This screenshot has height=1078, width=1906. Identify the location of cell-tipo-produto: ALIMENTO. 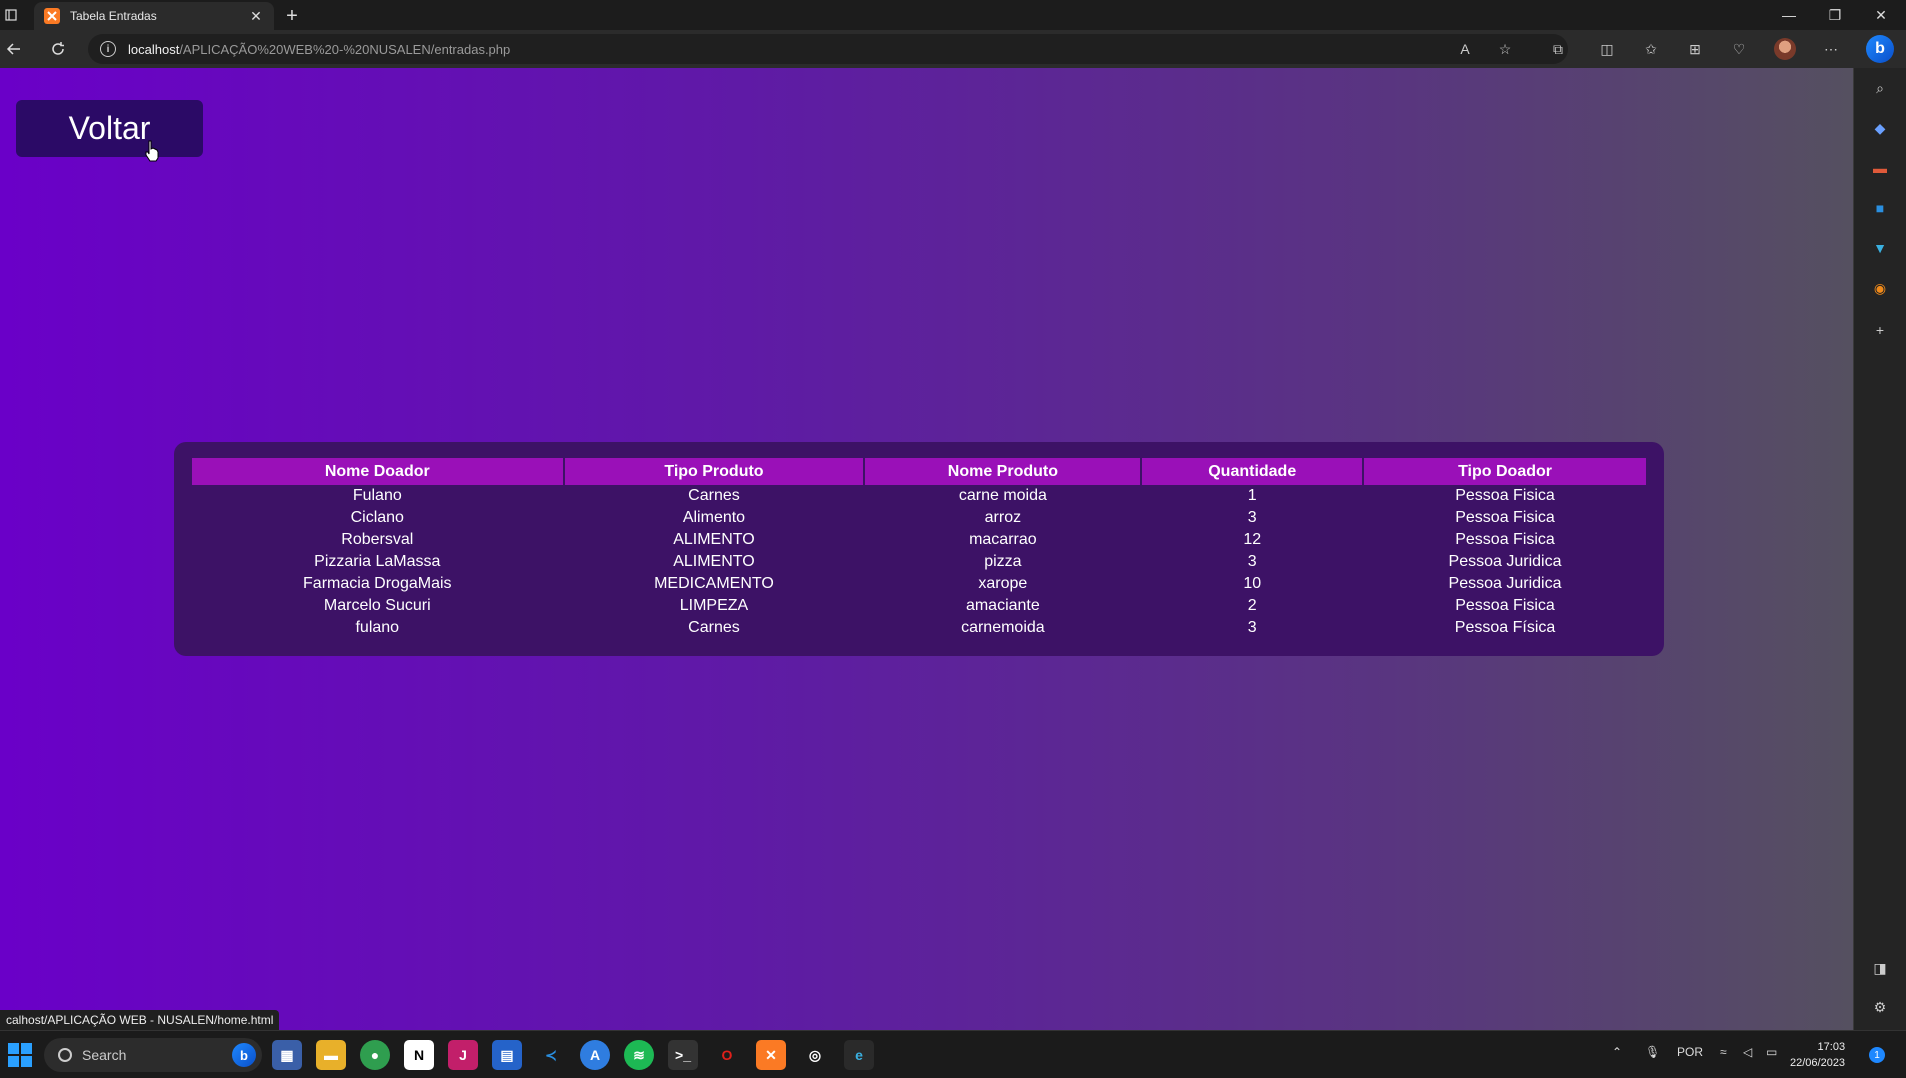
(714, 539).